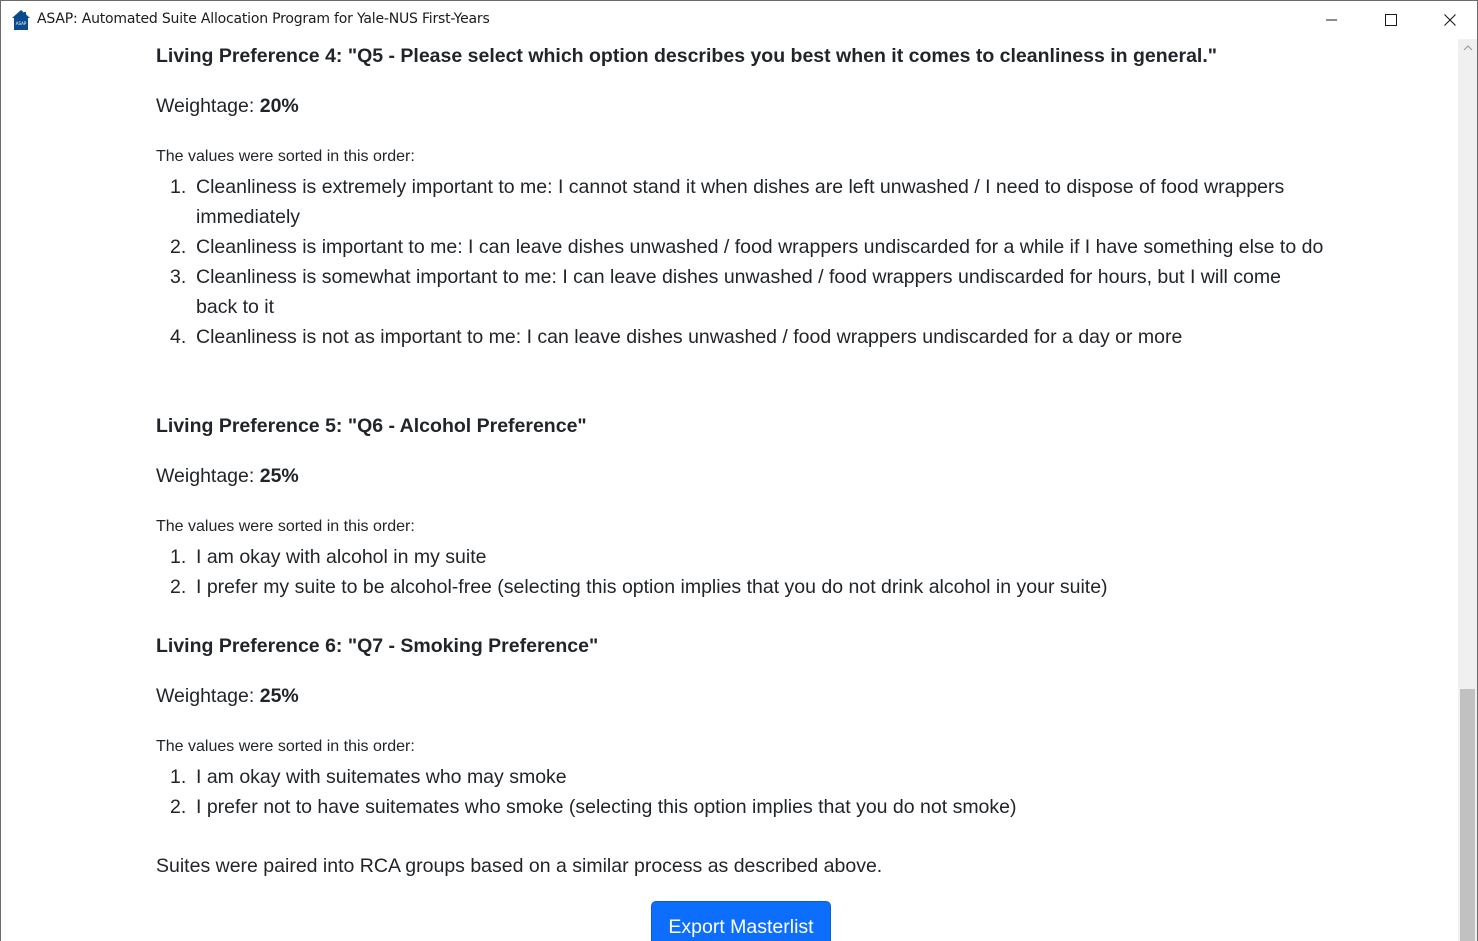 Image resolution: width=1478 pixels, height=941 pixels. I want to click on close-button, so click(1449, 20).